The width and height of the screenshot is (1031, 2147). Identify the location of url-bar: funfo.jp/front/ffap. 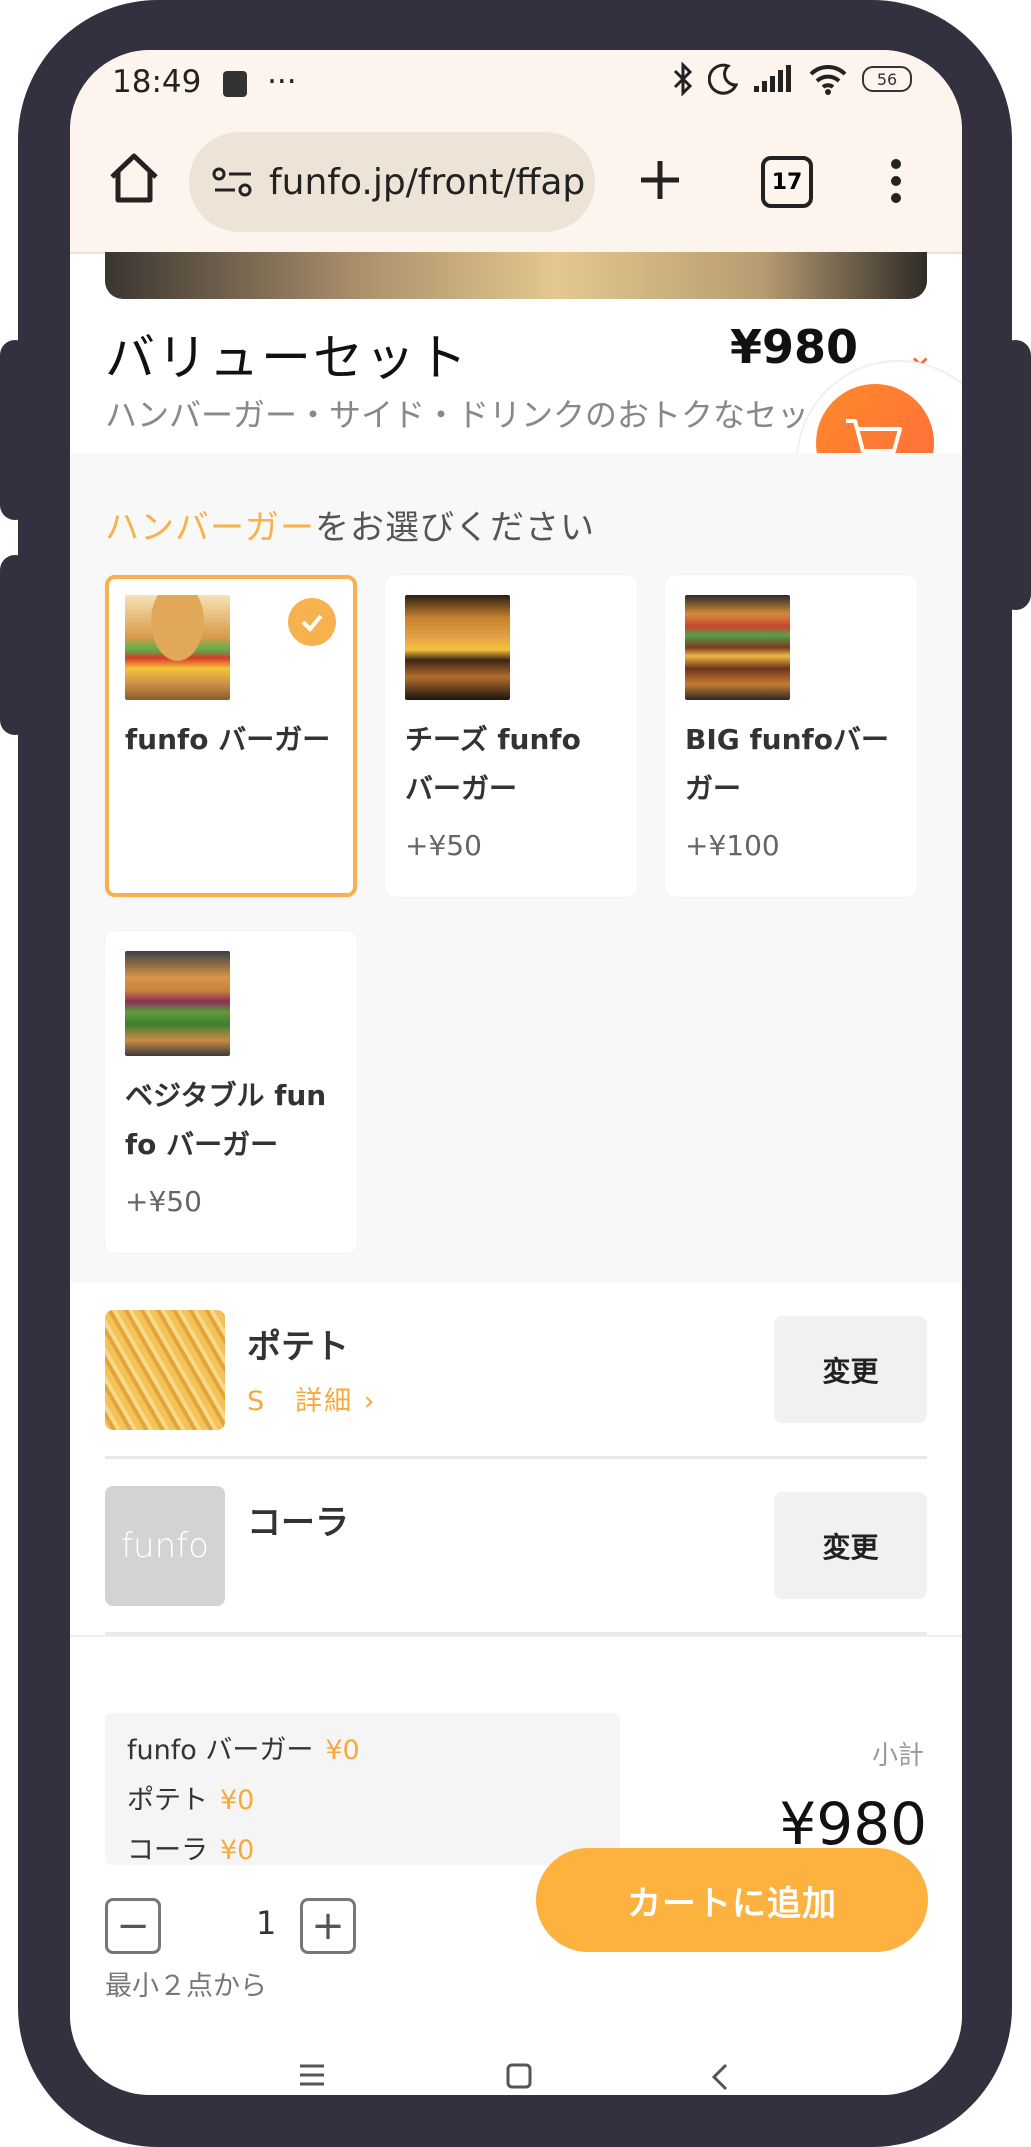
(392, 182).